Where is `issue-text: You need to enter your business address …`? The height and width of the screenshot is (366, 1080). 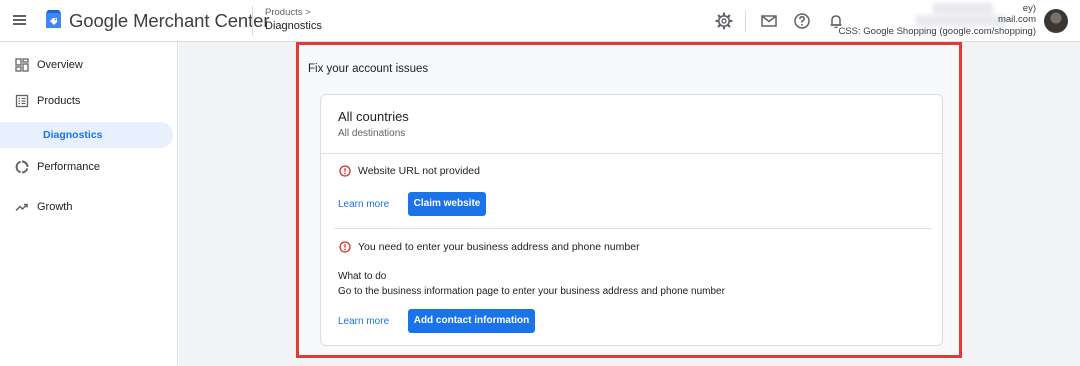
issue-text: You need to enter your business address … is located at coordinates (499, 247).